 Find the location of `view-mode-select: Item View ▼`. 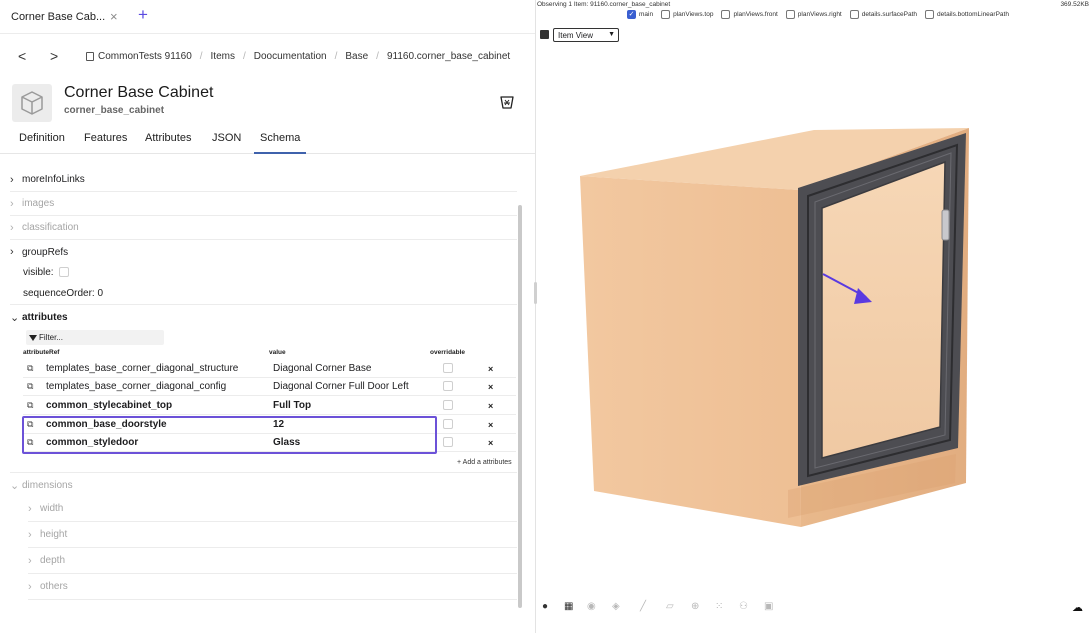

view-mode-select: Item View ▼ is located at coordinates (586, 35).